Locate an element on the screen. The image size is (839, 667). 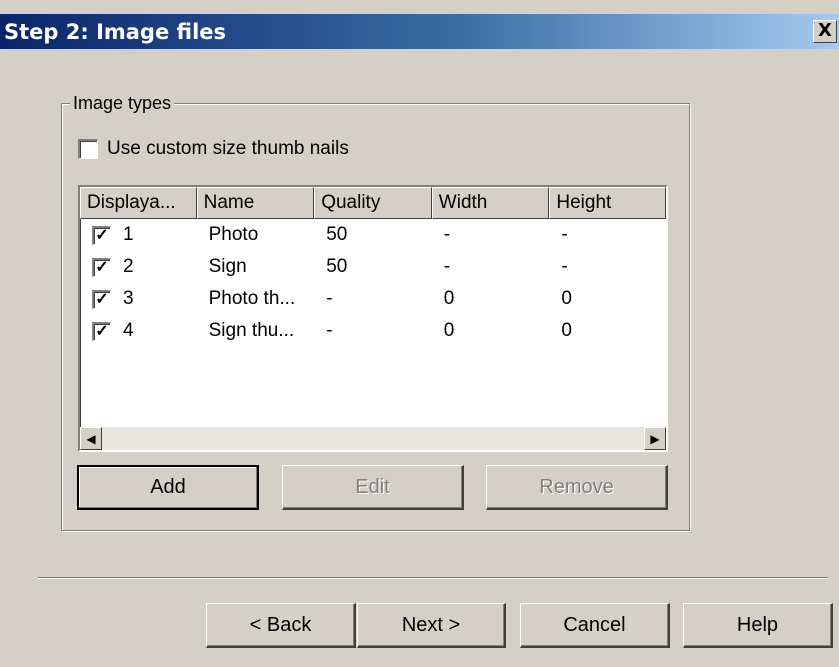
footer-separator is located at coordinates (433, 578).